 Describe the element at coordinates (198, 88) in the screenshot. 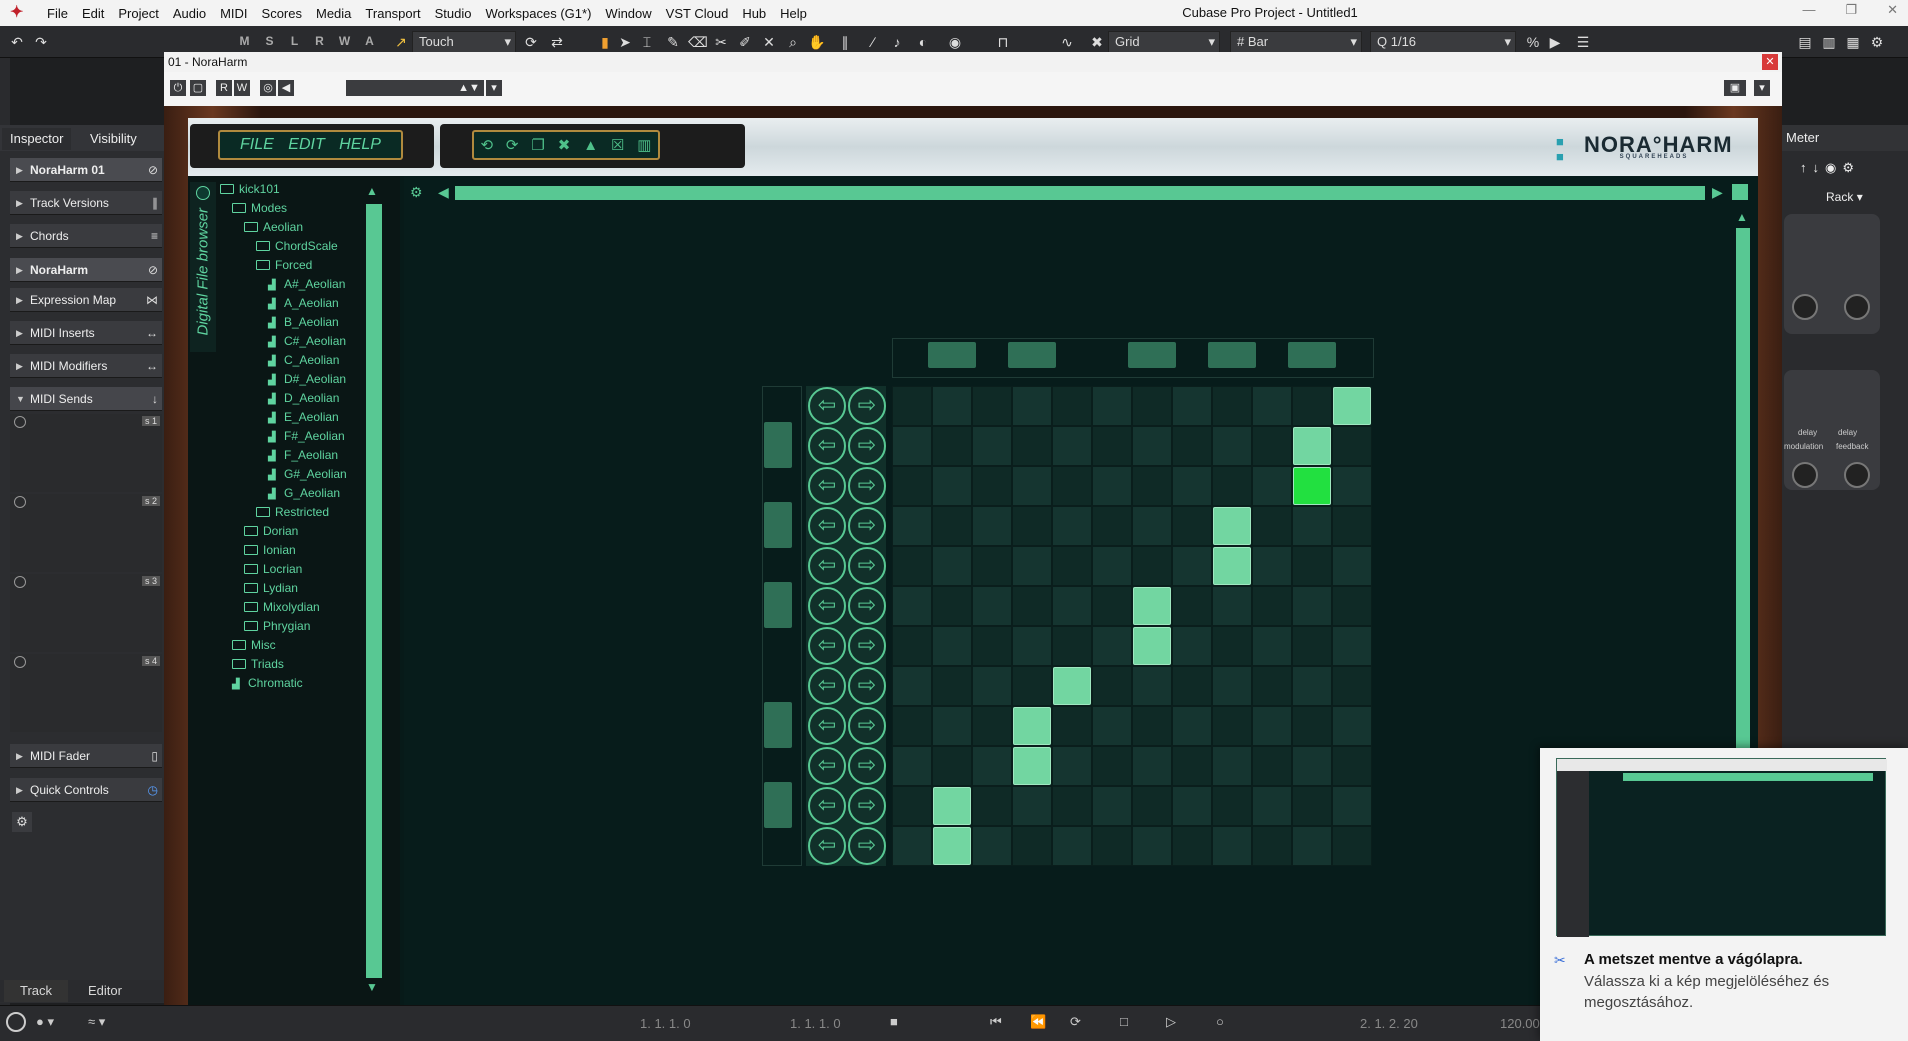

I see `bypass-icon: ▢` at that location.